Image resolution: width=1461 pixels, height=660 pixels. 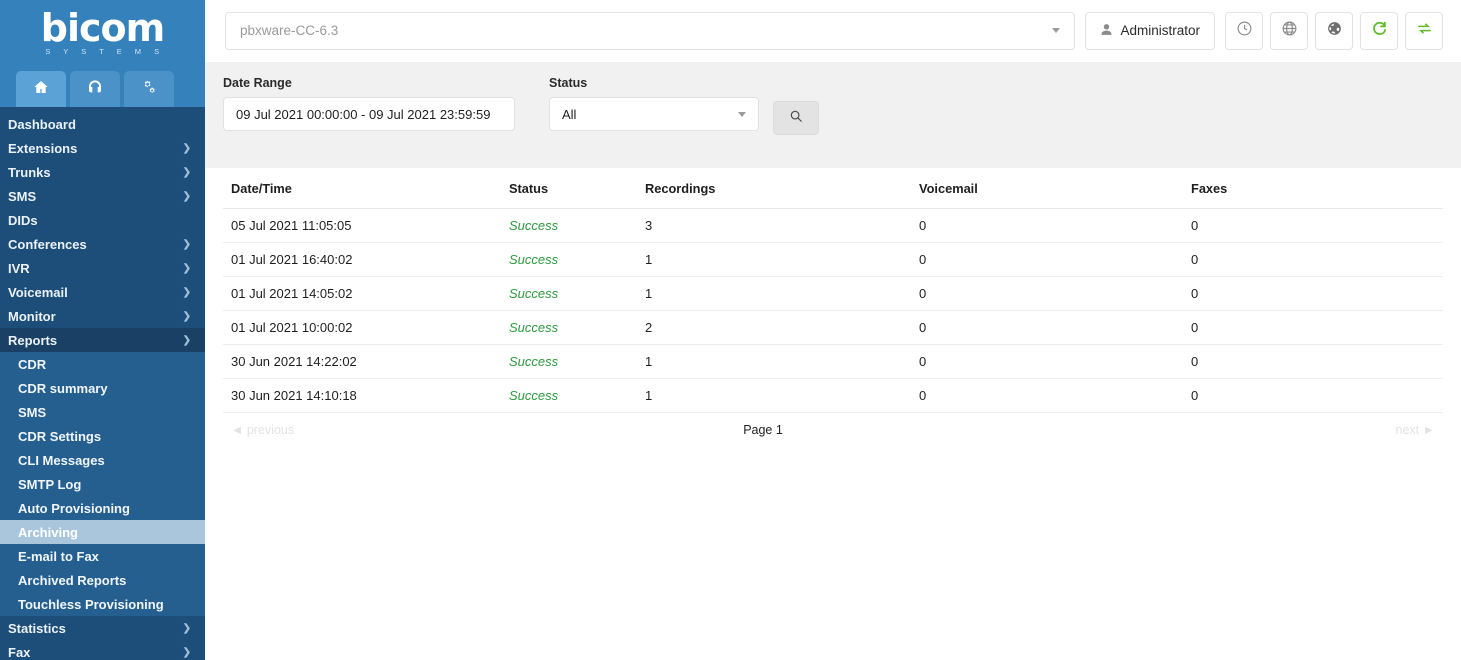 What do you see at coordinates (38, 292) in the screenshot?
I see `sidebar-item-label: Voicemail` at bounding box center [38, 292].